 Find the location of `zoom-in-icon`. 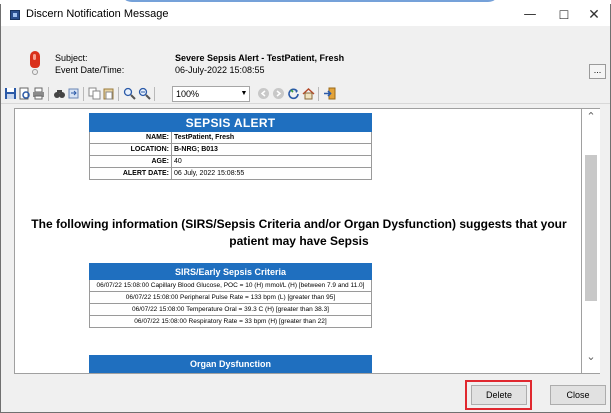

zoom-in-icon is located at coordinates (129, 93).